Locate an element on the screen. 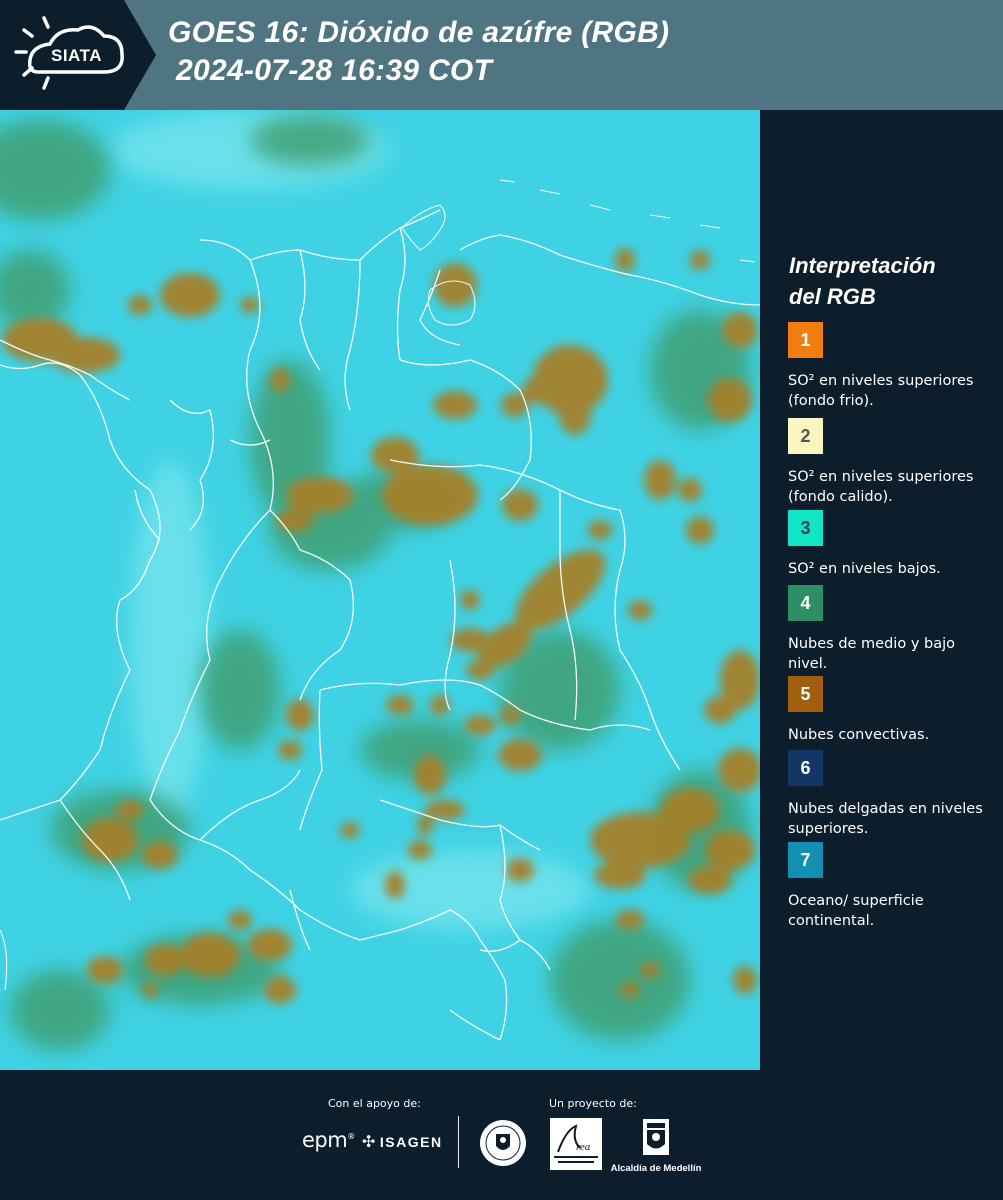  svg-text: rea is located at coordinates (583, 1147).